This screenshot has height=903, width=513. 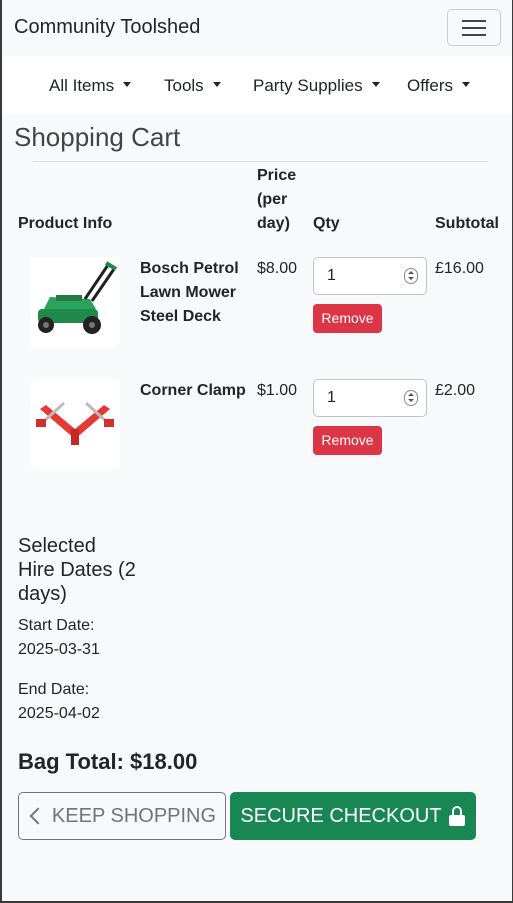 What do you see at coordinates (82, 85) in the screenshot?
I see `nav-item-label: All Items` at bounding box center [82, 85].